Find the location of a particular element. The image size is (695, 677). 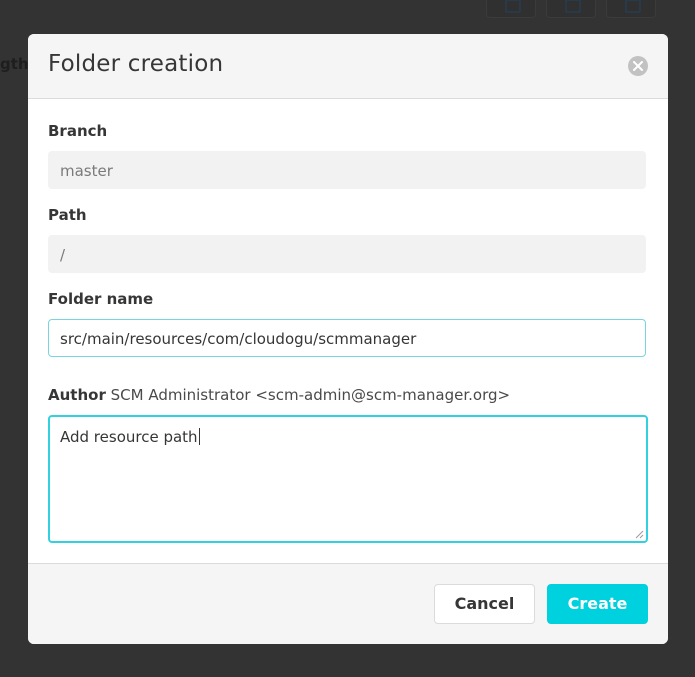

background-label-fragment: gth is located at coordinates (14, 64).